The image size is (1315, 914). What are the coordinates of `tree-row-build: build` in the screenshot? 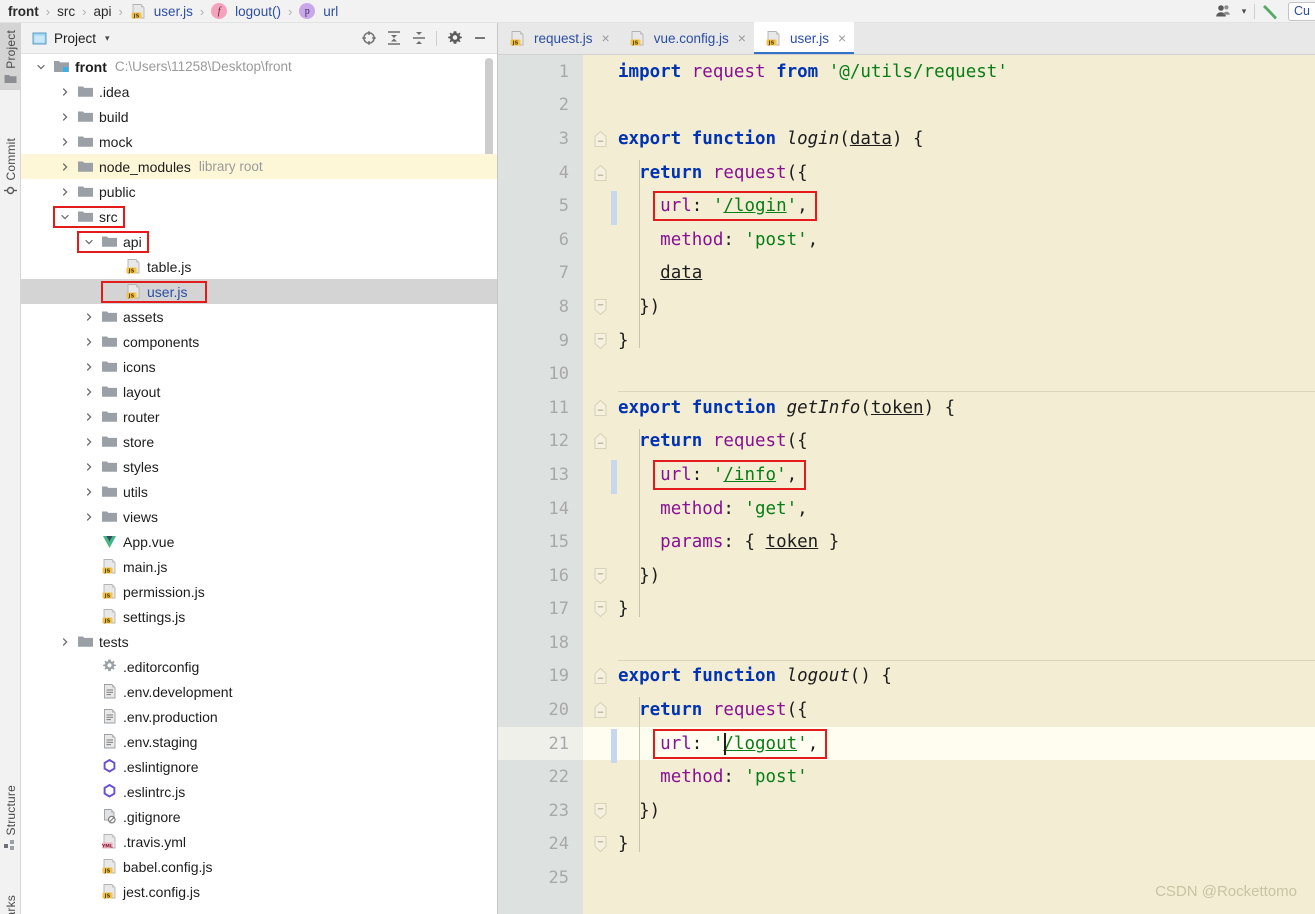 It's located at (259, 116).